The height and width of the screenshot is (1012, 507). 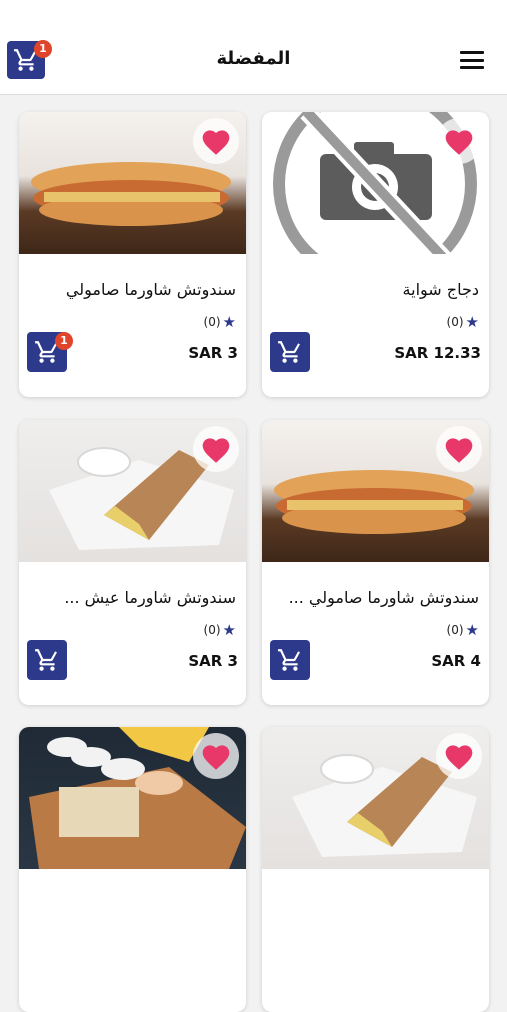 What do you see at coordinates (440, 289) in the screenshot?
I see `product-name: دجاج شواية` at bounding box center [440, 289].